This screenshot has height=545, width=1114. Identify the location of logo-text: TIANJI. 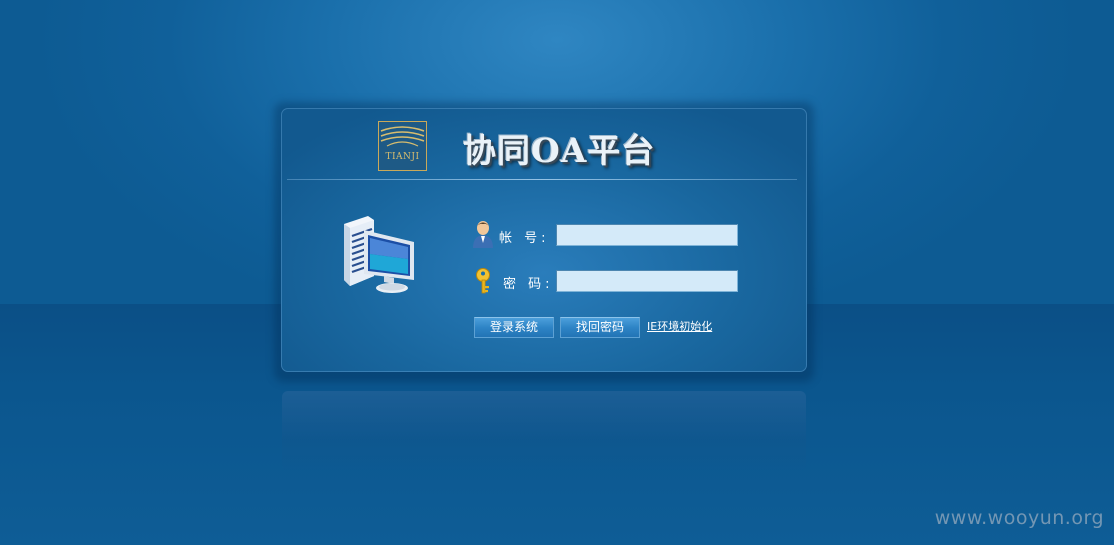
(402, 157).